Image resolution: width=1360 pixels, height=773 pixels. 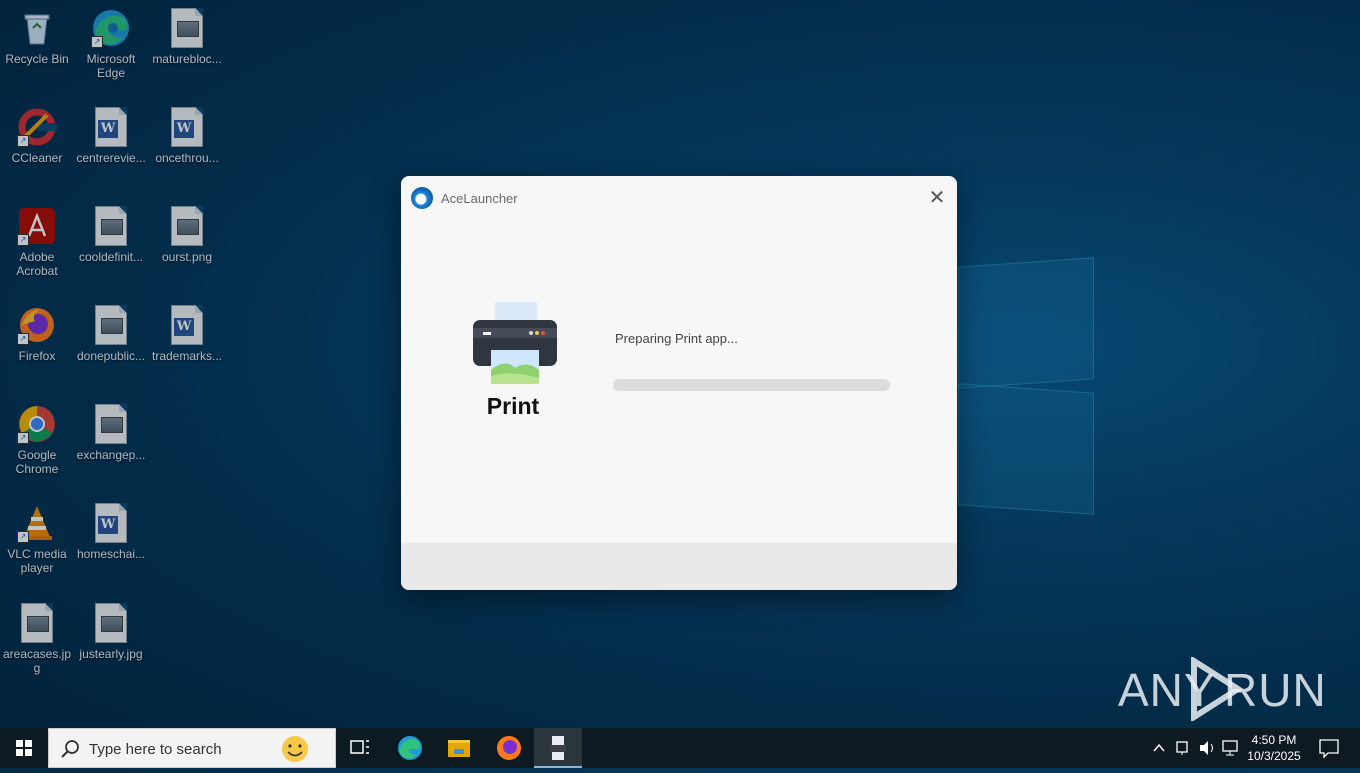 I want to click on acelauncher-logo-icon, so click(x=422, y=198).